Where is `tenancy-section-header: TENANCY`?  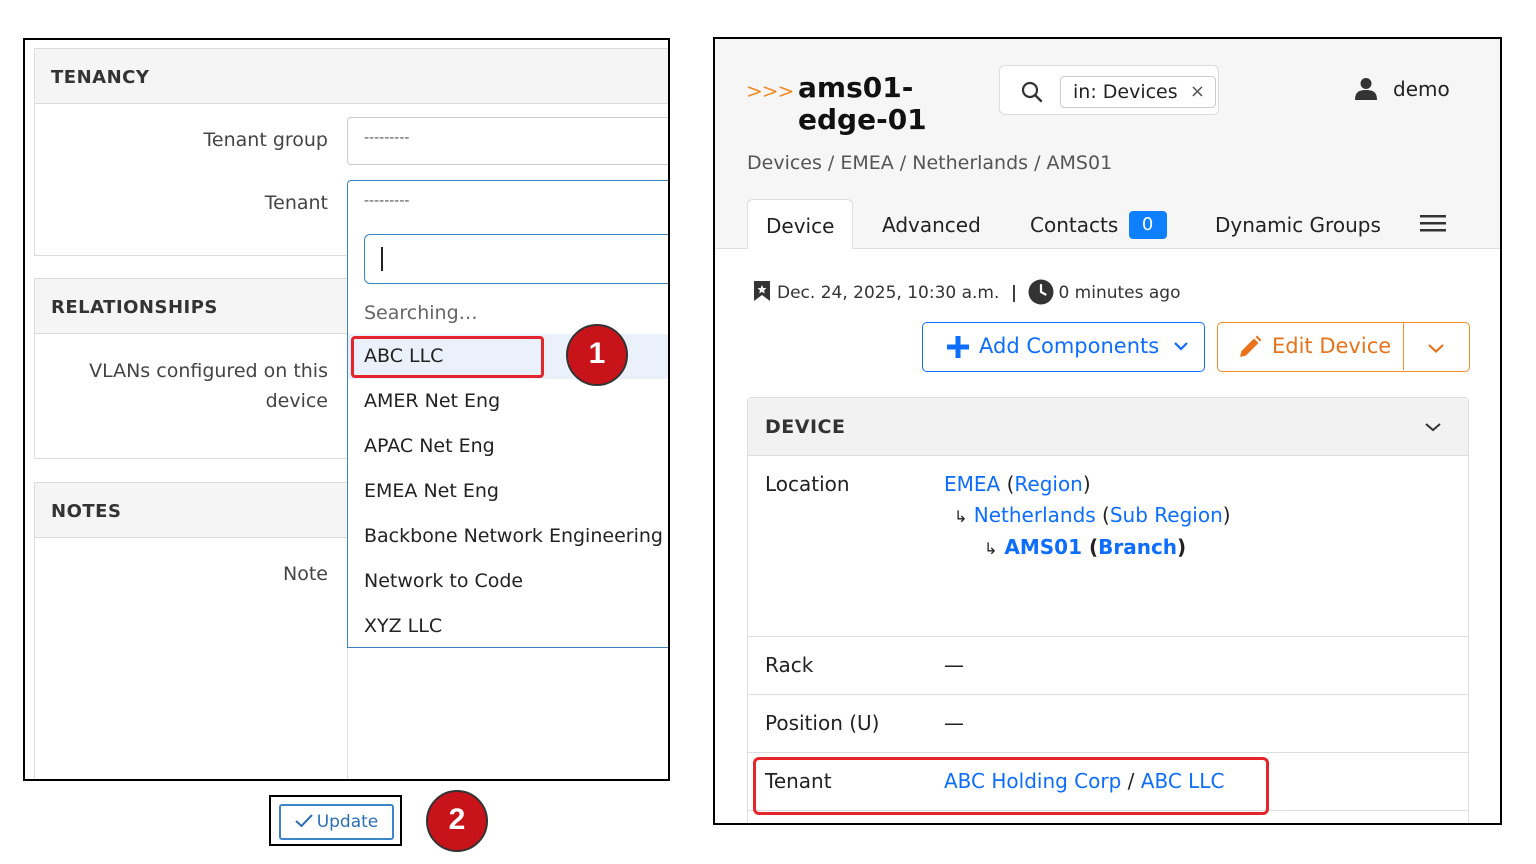 tenancy-section-header: TENANCY is located at coordinates (351, 76).